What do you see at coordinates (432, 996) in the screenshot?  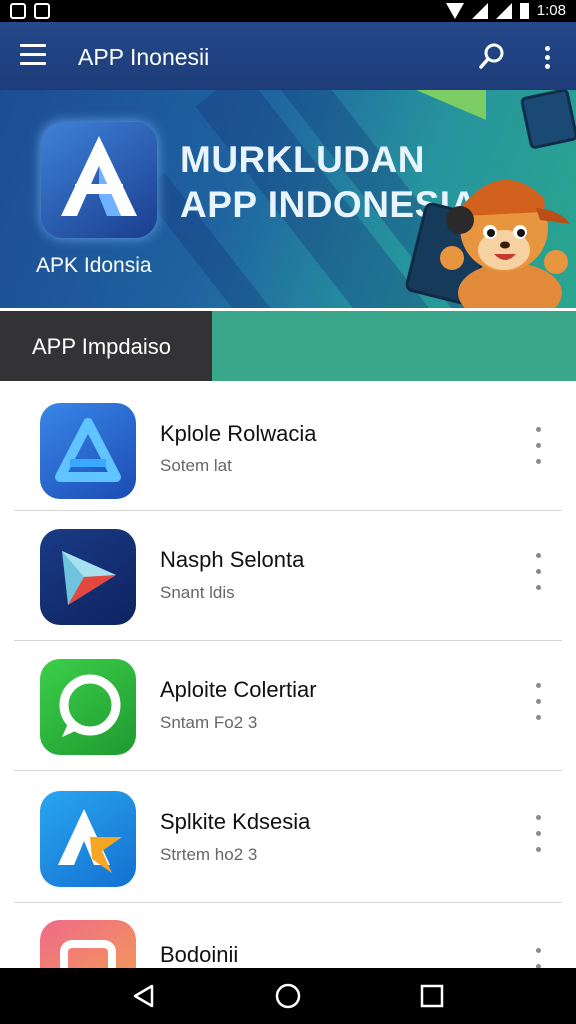 I see `recents-icon` at bounding box center [432, 996].